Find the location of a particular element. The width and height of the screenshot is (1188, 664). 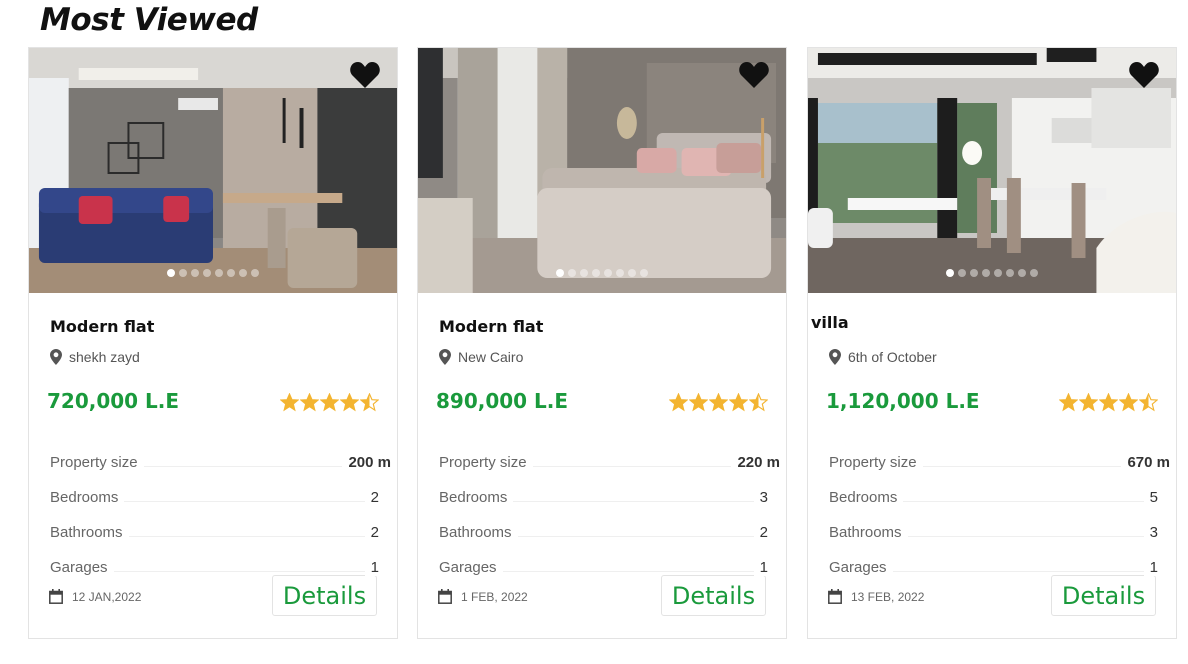

spec-value: 220 m is located at coordinates (755, 462).